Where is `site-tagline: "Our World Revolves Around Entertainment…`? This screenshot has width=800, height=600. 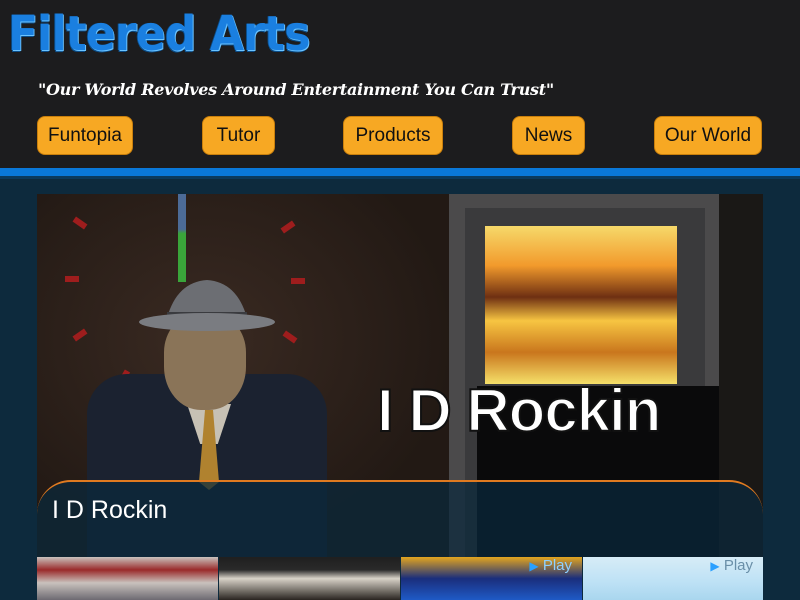
site-tagline: "Our World Revolves Around Entertainment… is located at coordinates (296, 89).